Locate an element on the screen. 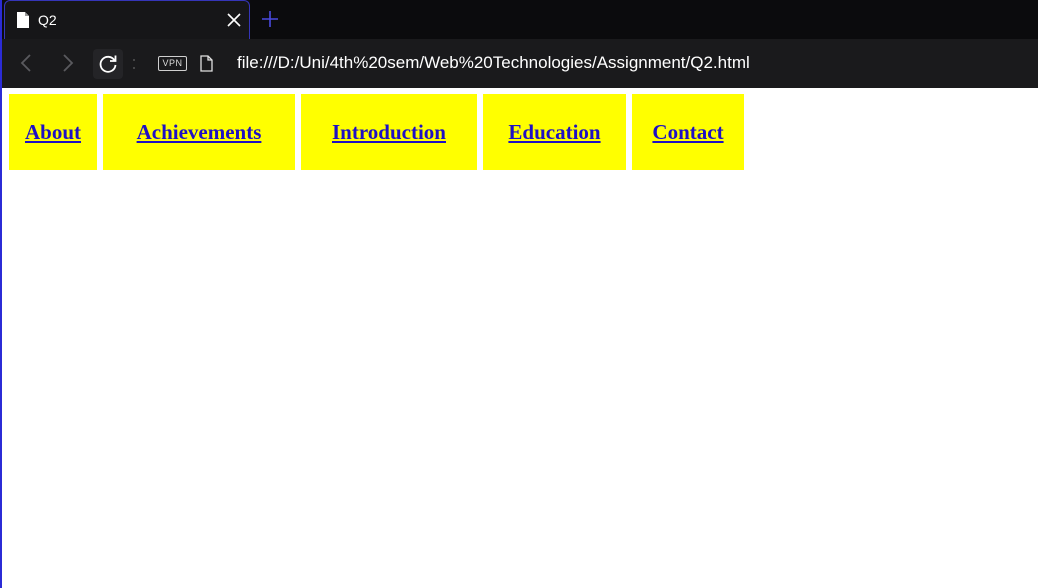  vpn-badge: VPN is located at coordinates (172, 63).